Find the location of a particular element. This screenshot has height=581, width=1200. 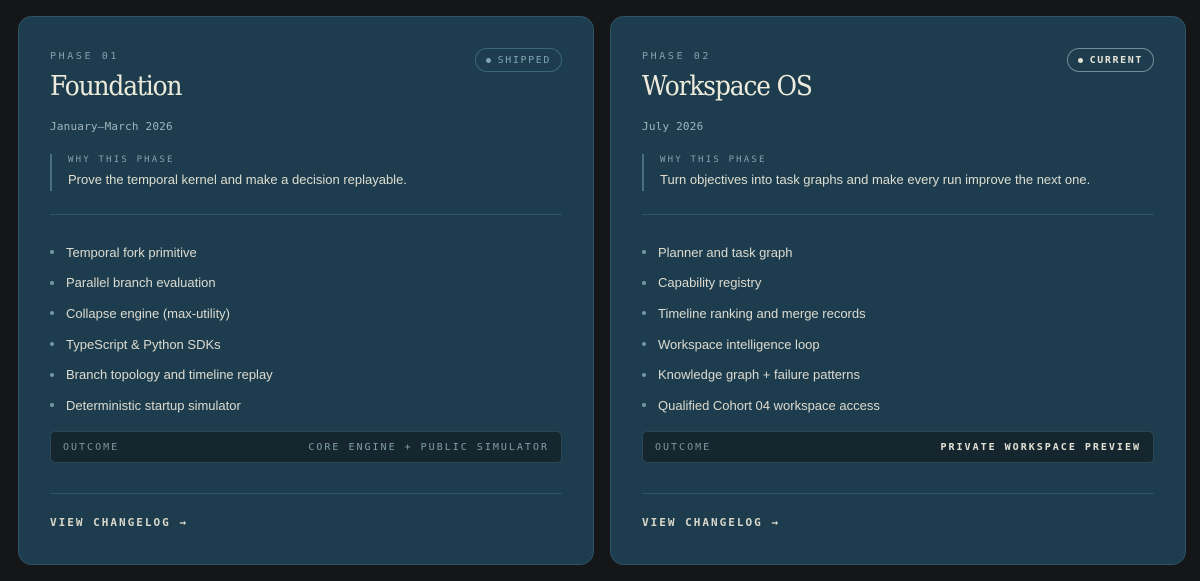

phase-date: July 2026 is located at coordinates (673, 126).